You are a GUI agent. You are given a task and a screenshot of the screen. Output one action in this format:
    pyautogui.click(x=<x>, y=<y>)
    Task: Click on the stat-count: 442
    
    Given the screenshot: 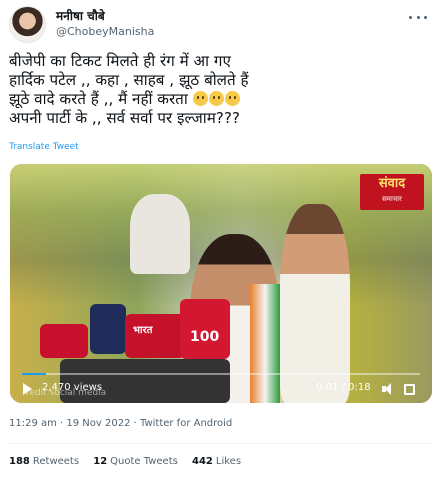 What is the action you would take?
    pyautogui.click(x=202, y=461)
    